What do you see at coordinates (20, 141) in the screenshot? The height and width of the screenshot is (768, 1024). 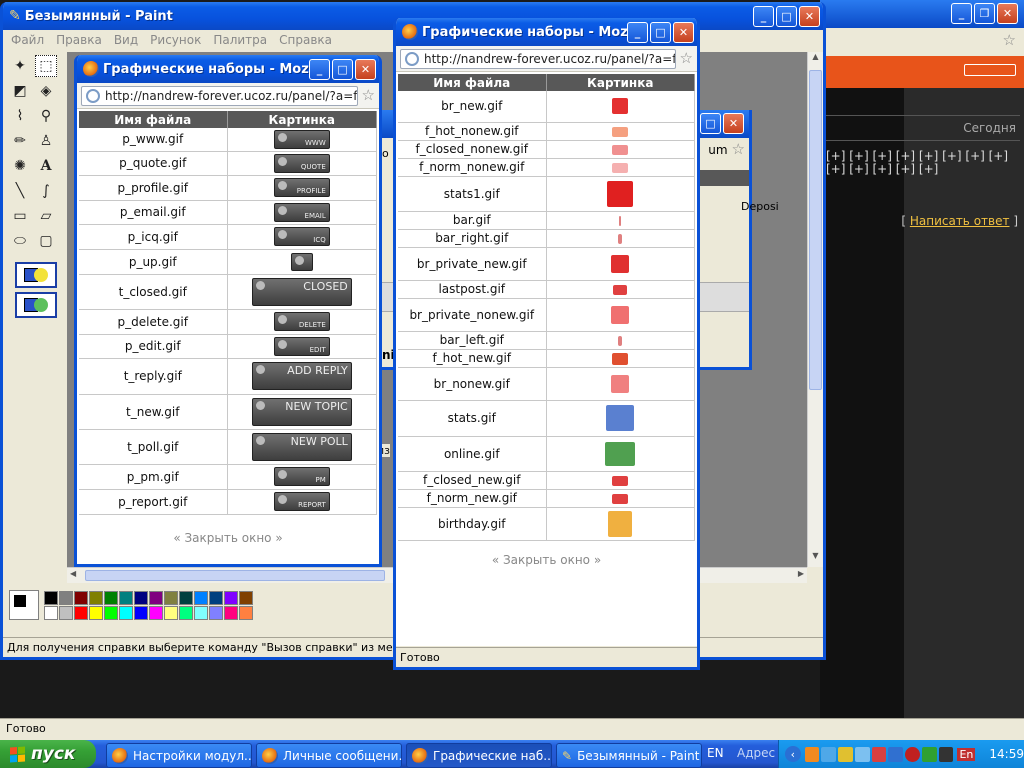 I see `pencil-icon: ✏` at bounding box center [20, 141].